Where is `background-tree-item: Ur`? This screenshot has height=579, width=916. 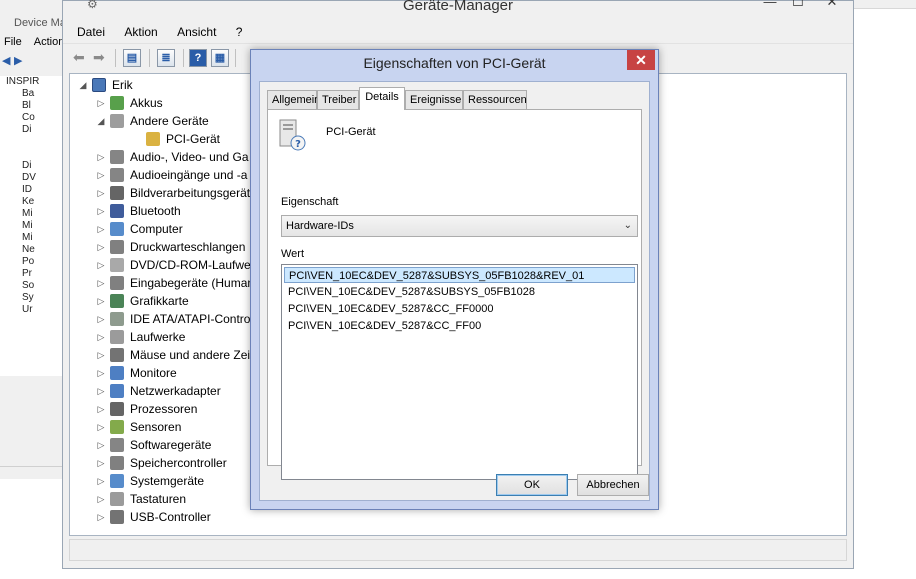 background-tree-item: Ur is located at coordinates (31, 310).